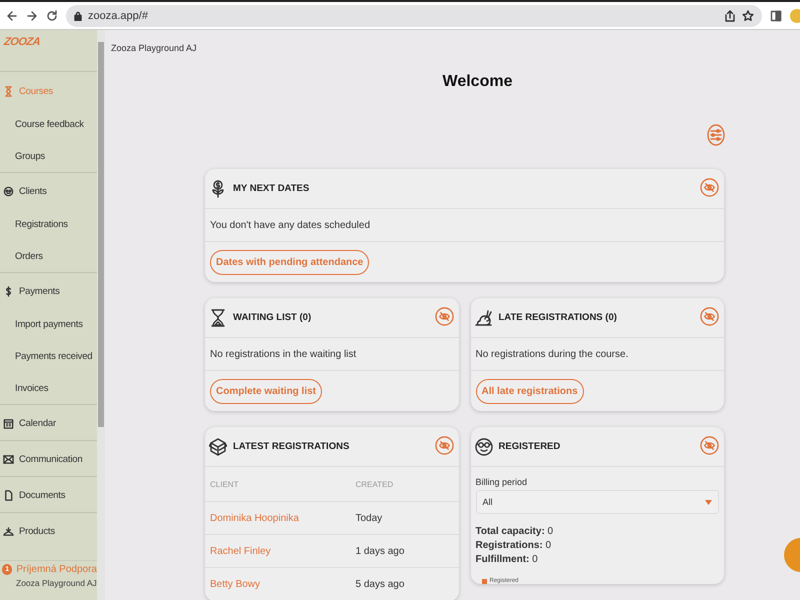 Image resolution: width=800 pixels, height=600 pixels. I want to click on sidebar-item: Groups, so click(48, 156).